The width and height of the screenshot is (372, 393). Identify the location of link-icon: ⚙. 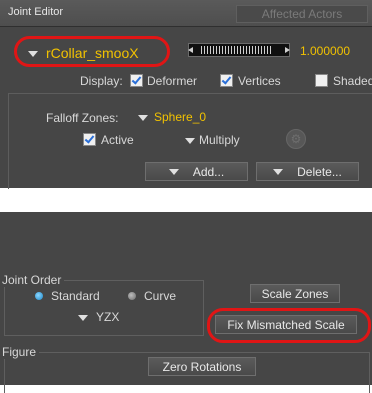
(296, 139).